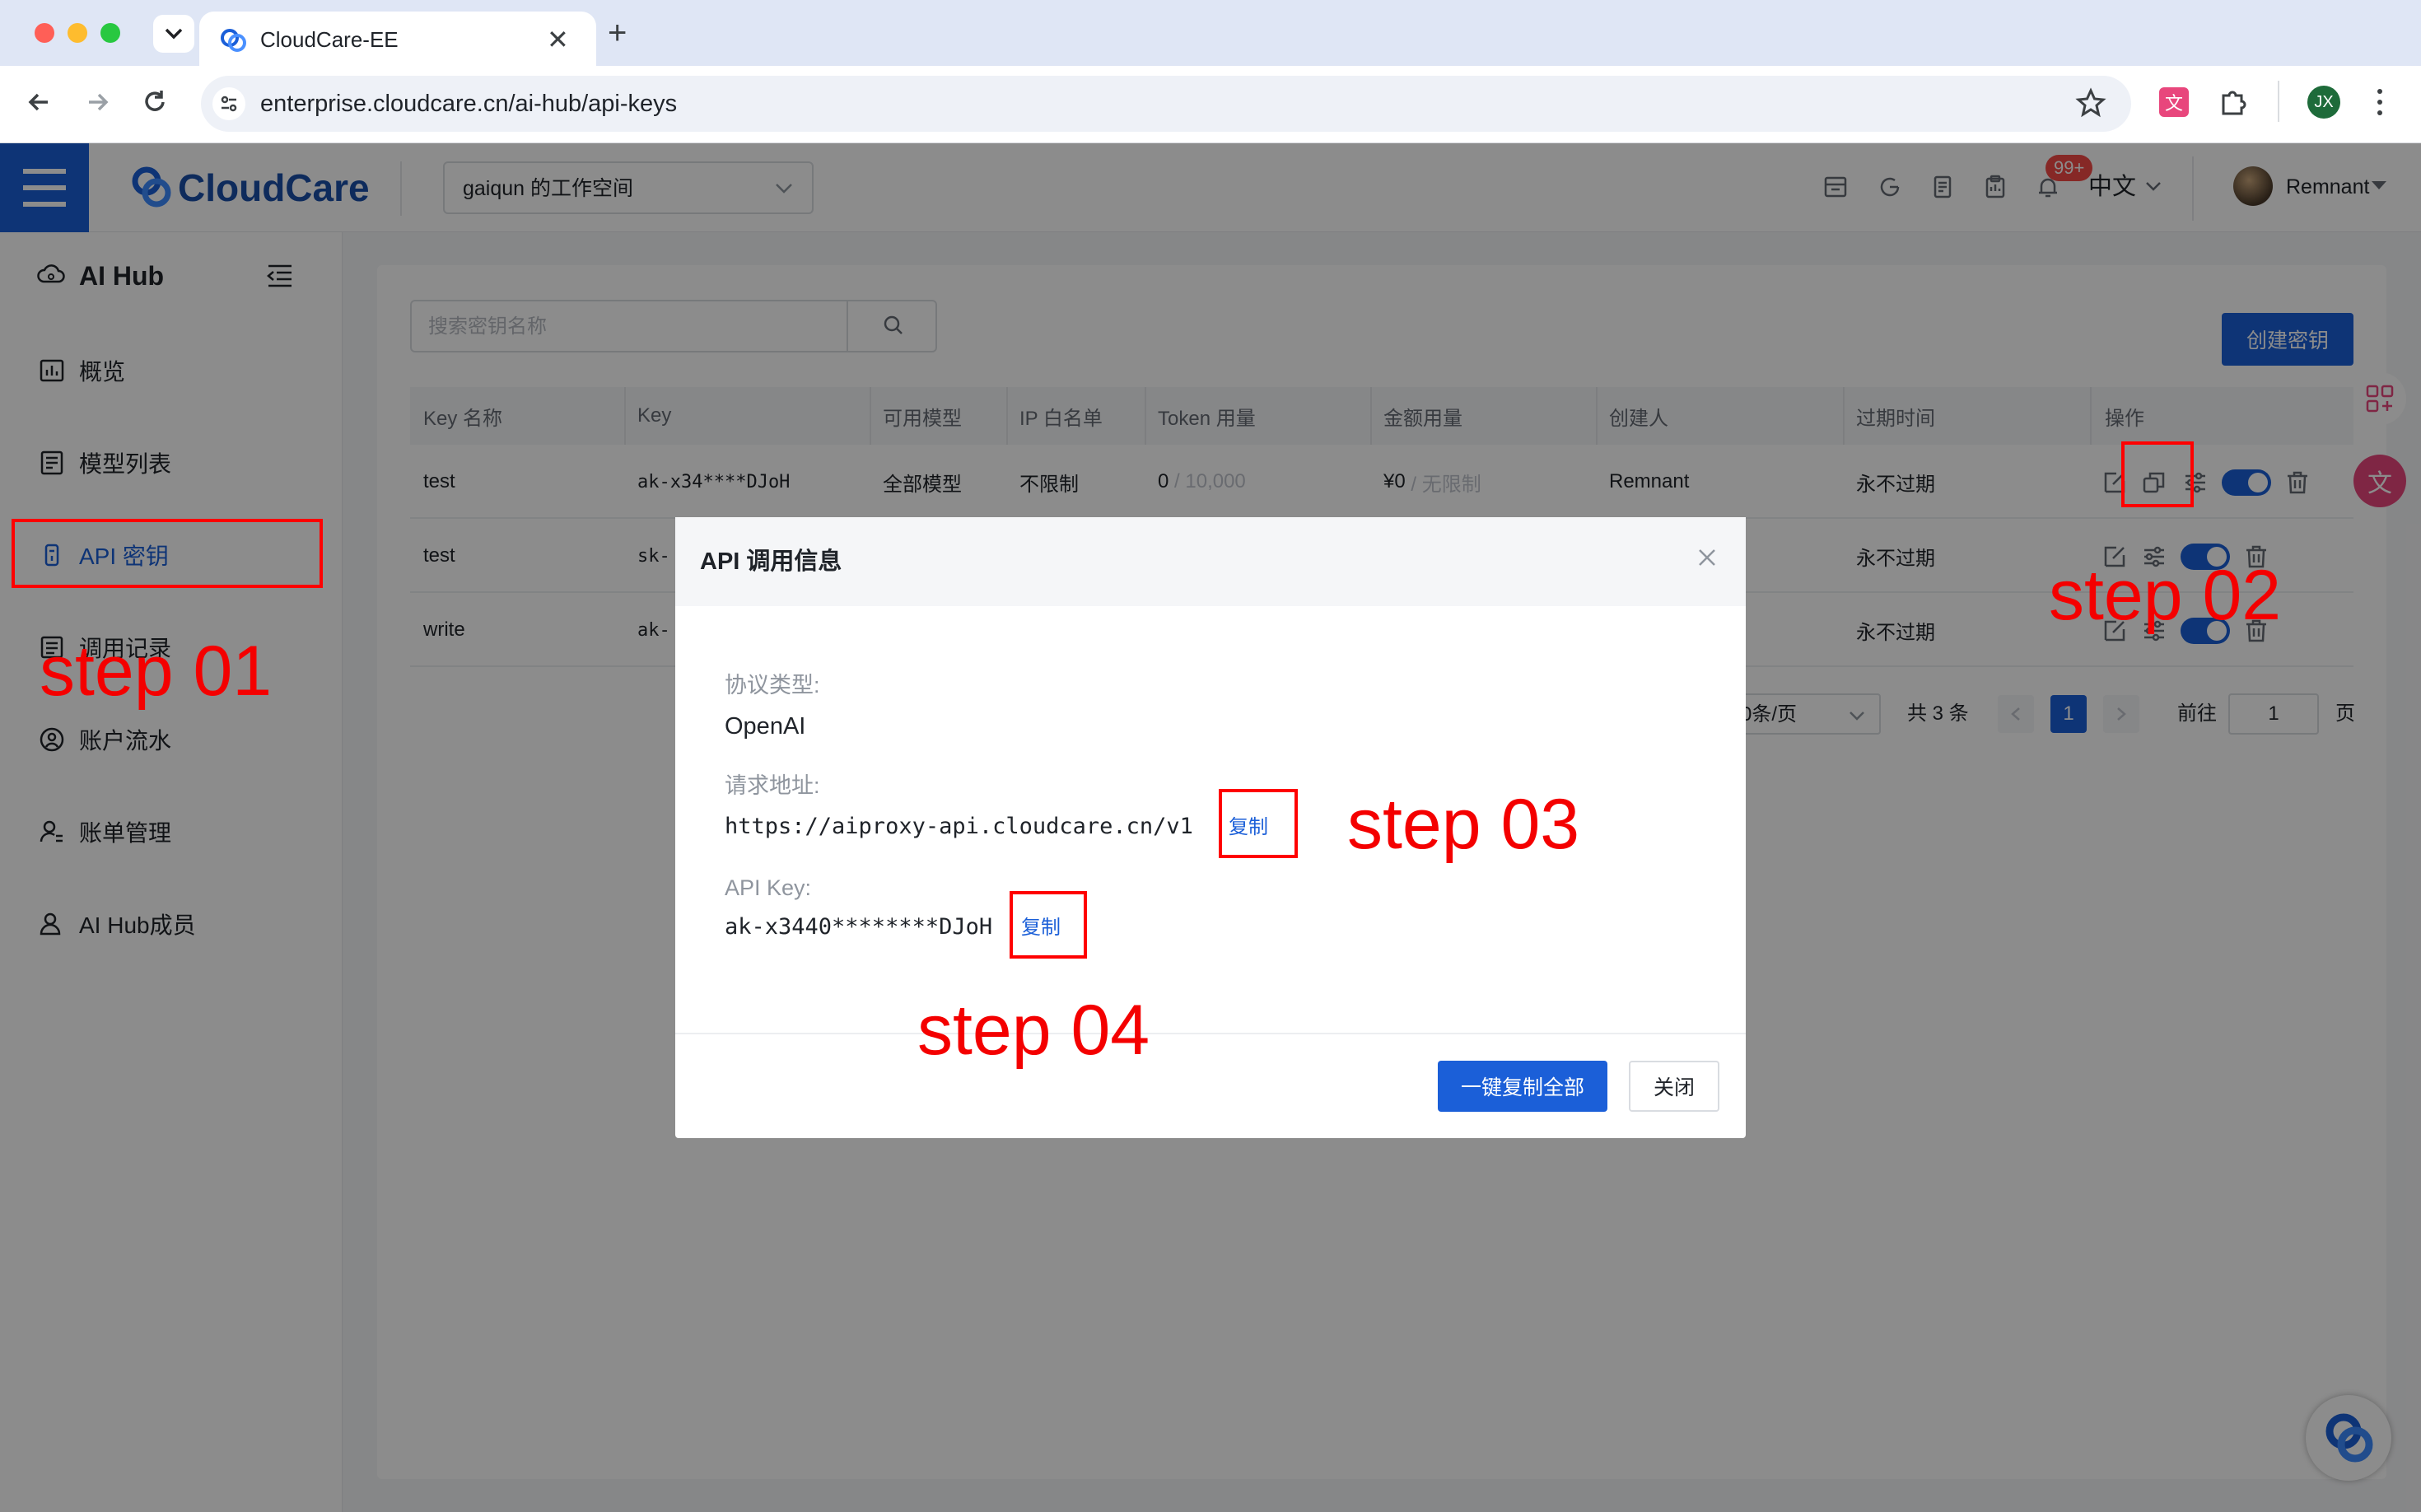 The image size is (2421, 1512). What do you see at coordinates (1258, 823) in the screenshot?
I see `annotation-box-step3` at bounding box center [1258, 823].